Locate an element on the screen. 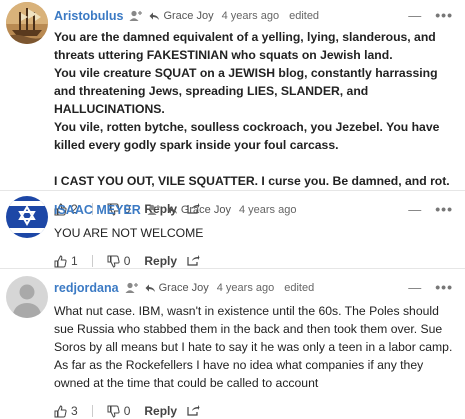 The height and width of the screenshot is (419, 465). upvote-count: 3 is located at coordinates (74, 411).